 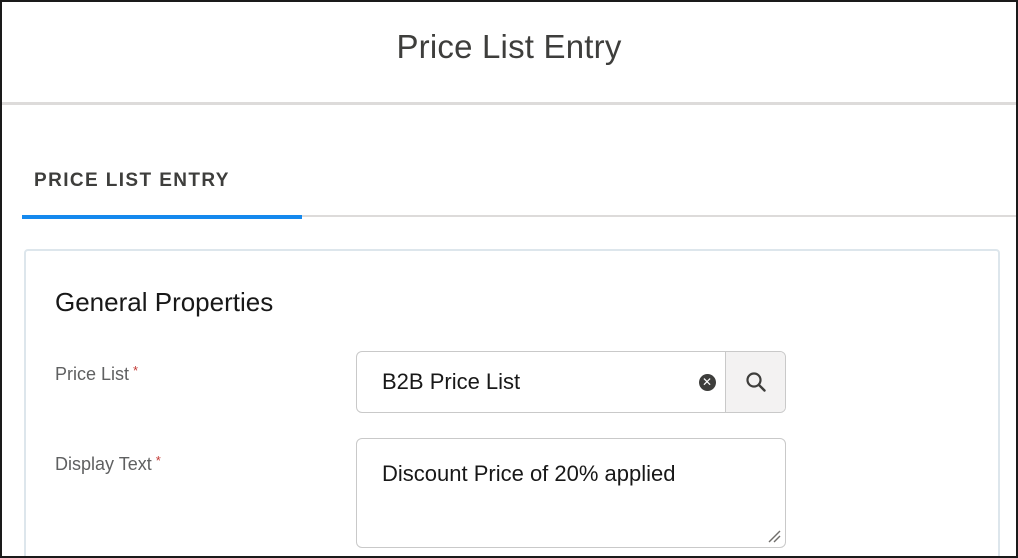 I want to click on search-icon, so click(x=755, y=382).